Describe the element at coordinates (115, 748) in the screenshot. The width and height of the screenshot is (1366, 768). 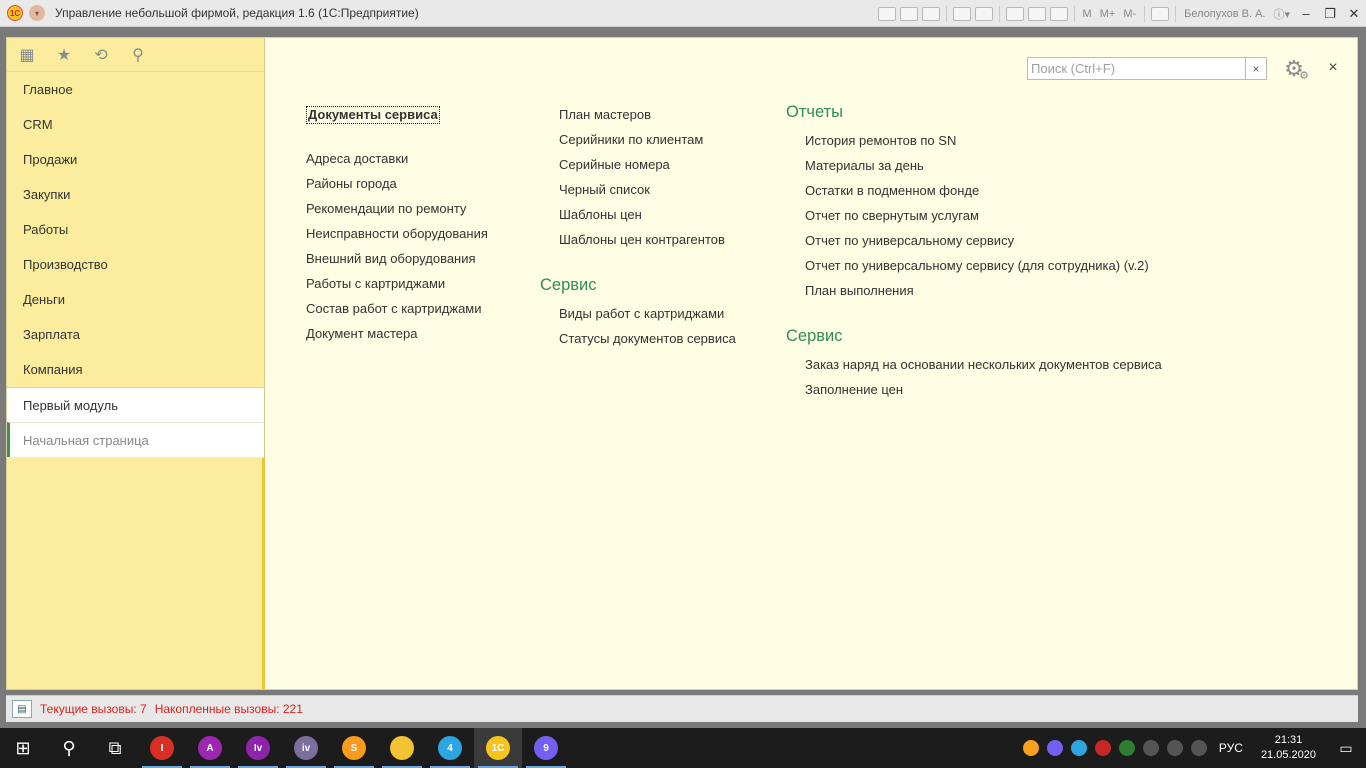
I see `task-view-icon: ⧉` at that location.